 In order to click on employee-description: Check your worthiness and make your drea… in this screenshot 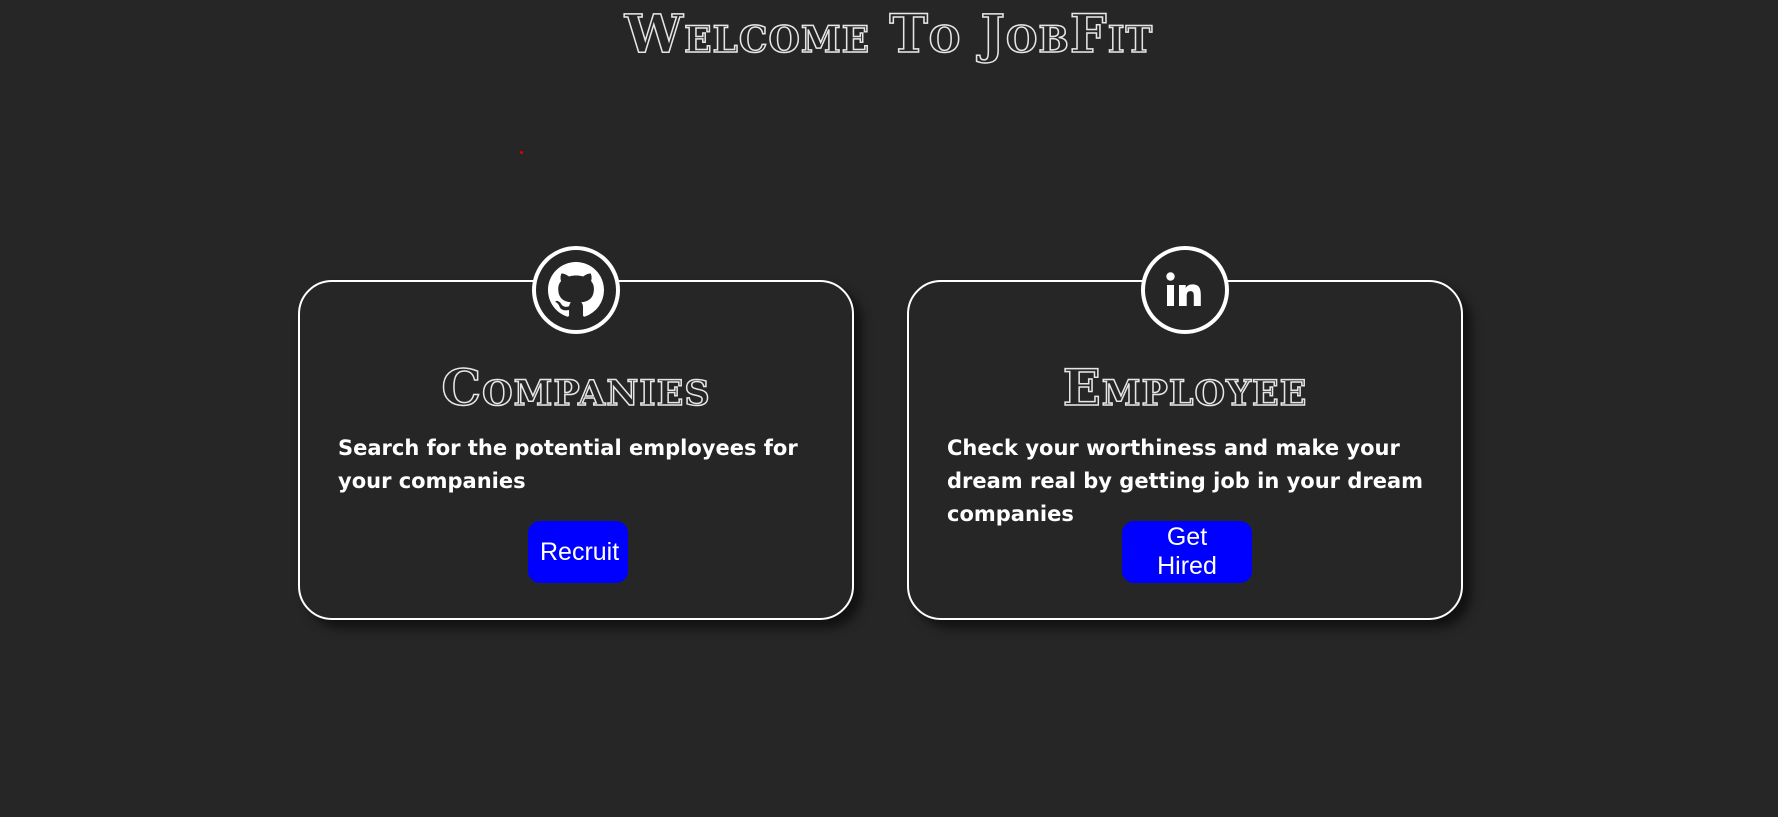, I will do `click(1185, 481)`.